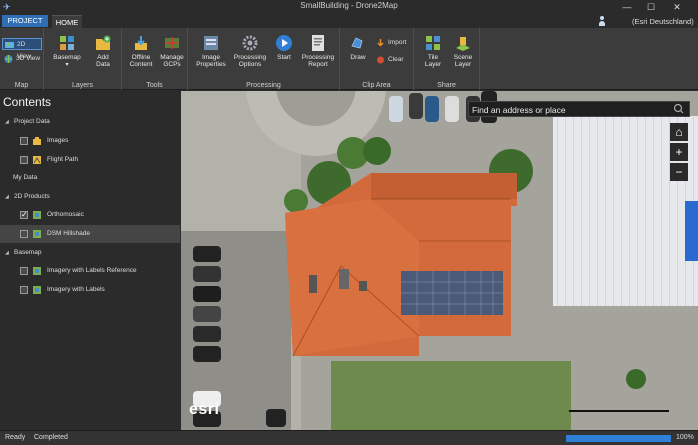  Describe the element at coordinates (24, 271) in the screenshot. I see `layer-imagery-labels-reference-checkbox` at that location.